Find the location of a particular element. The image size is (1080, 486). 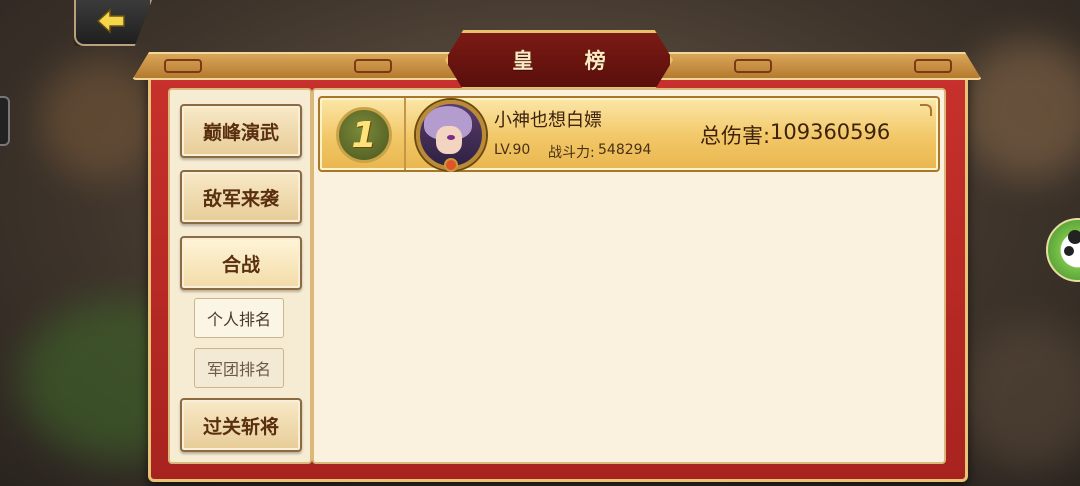

rank-number: 1 is located at coordinates (364, 135).